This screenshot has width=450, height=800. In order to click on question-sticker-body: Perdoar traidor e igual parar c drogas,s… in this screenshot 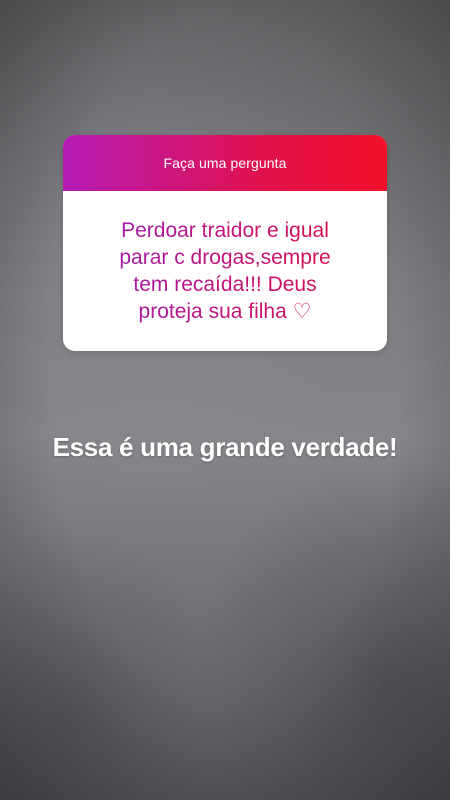, I will do `click(225, 271)`.